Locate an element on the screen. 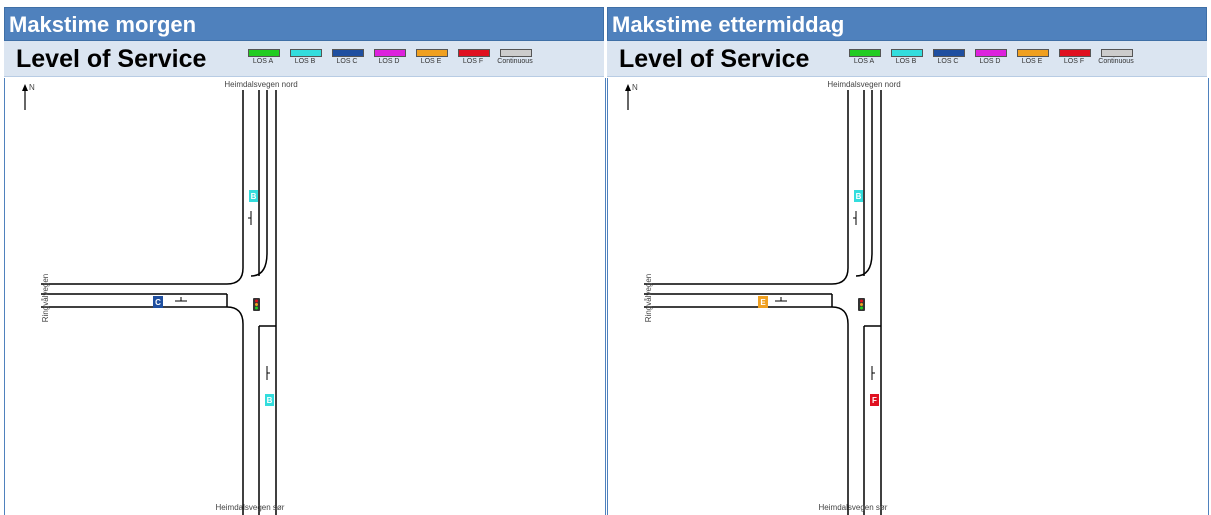 The height and width of the screenshot is (515, 1211). svg-text: C is located at coordinates (158, 302).